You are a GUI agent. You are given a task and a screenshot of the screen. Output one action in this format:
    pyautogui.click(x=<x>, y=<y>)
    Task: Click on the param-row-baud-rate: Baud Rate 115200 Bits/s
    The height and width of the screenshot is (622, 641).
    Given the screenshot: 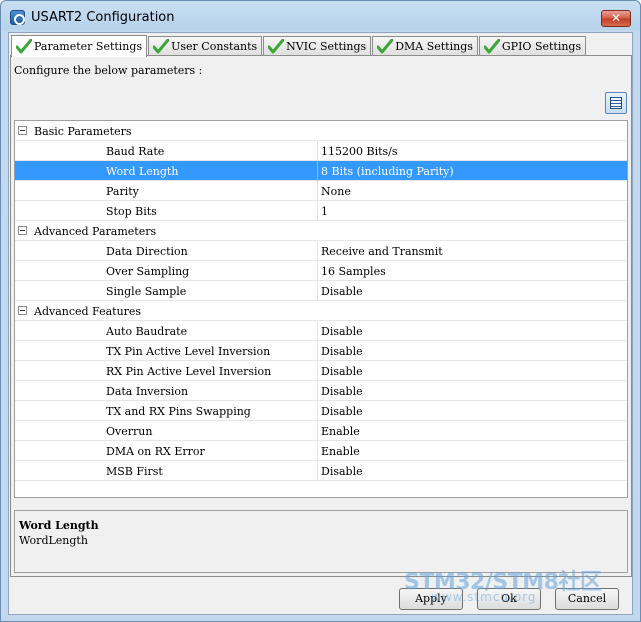 What is the action you would take?
    pyautogui.click(x=321, y=151)
    